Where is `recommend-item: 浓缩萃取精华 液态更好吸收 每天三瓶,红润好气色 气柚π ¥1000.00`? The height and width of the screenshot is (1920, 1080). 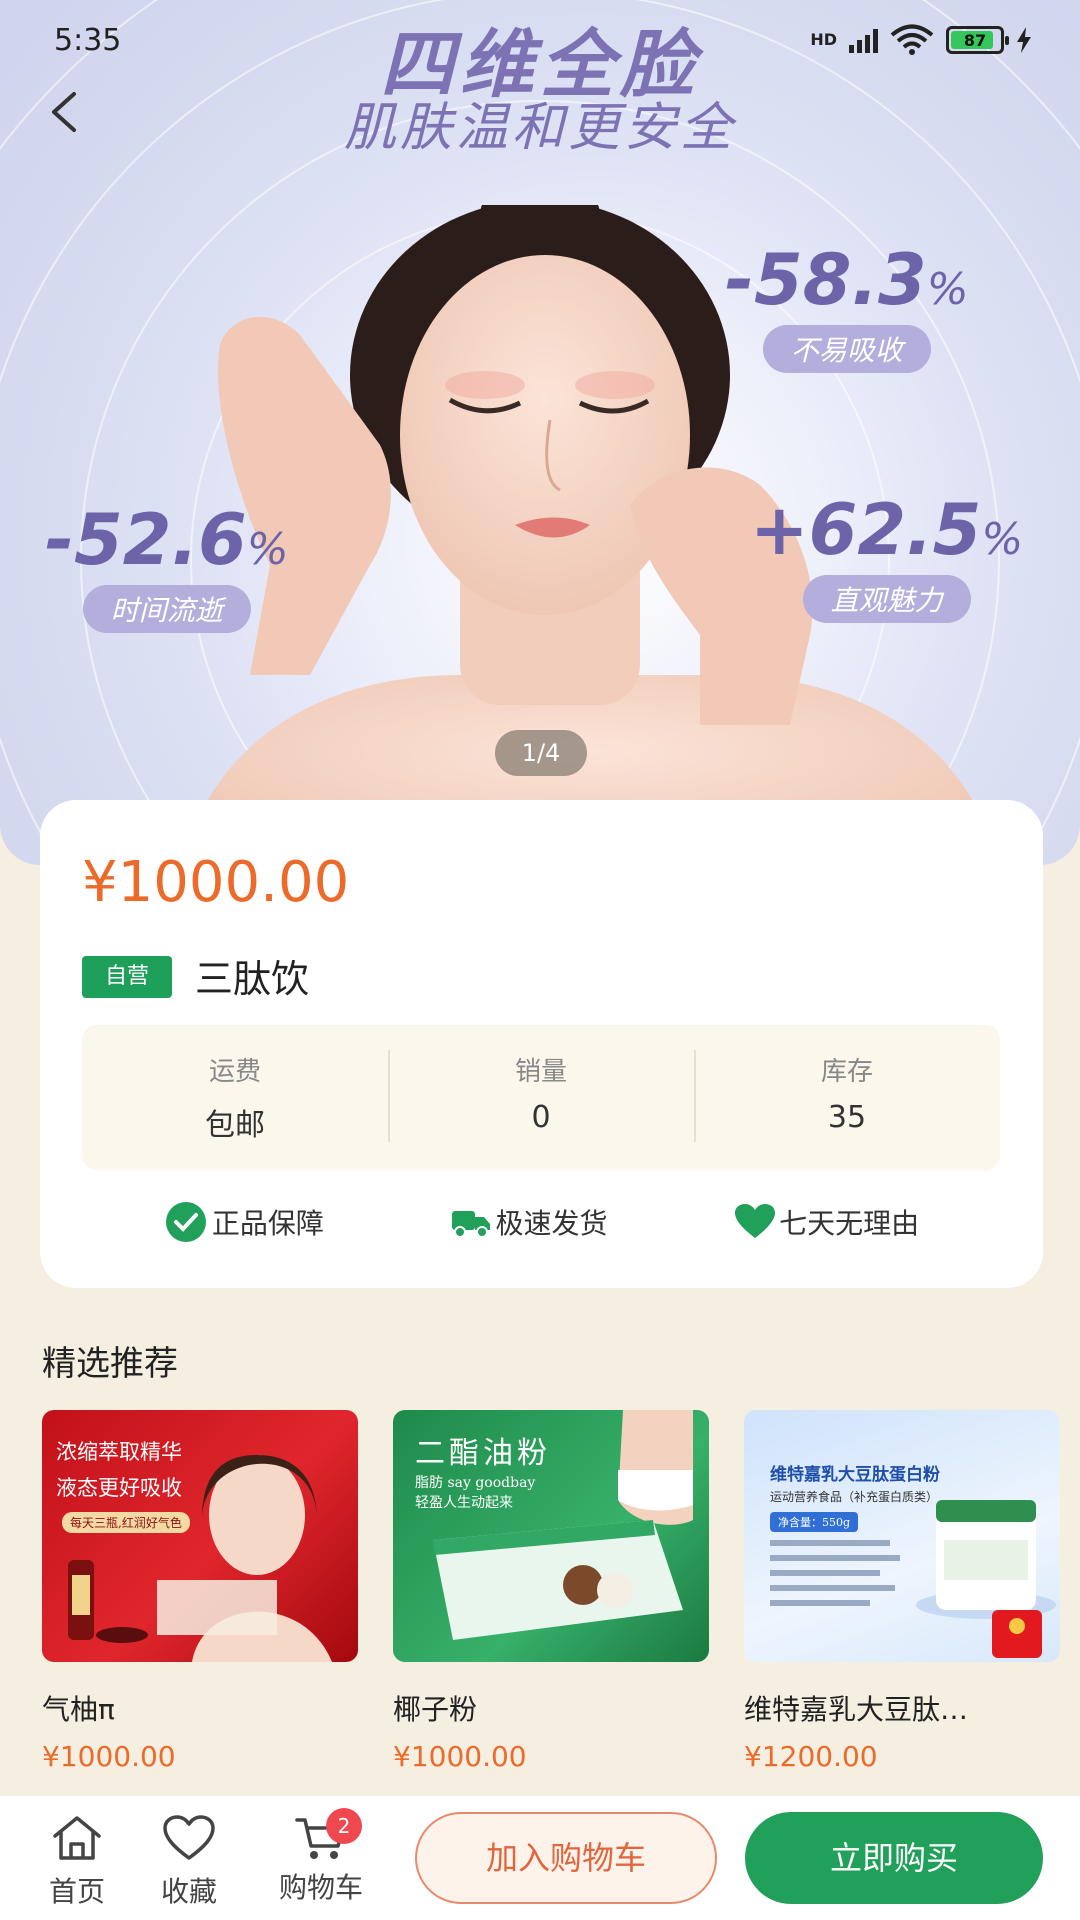
recommend-item: 浓缩萃取精华 液态更好吸收 每天三瓶,红润好气色 气柚π ¥1000.00 is located at coordinates (200, 1591).